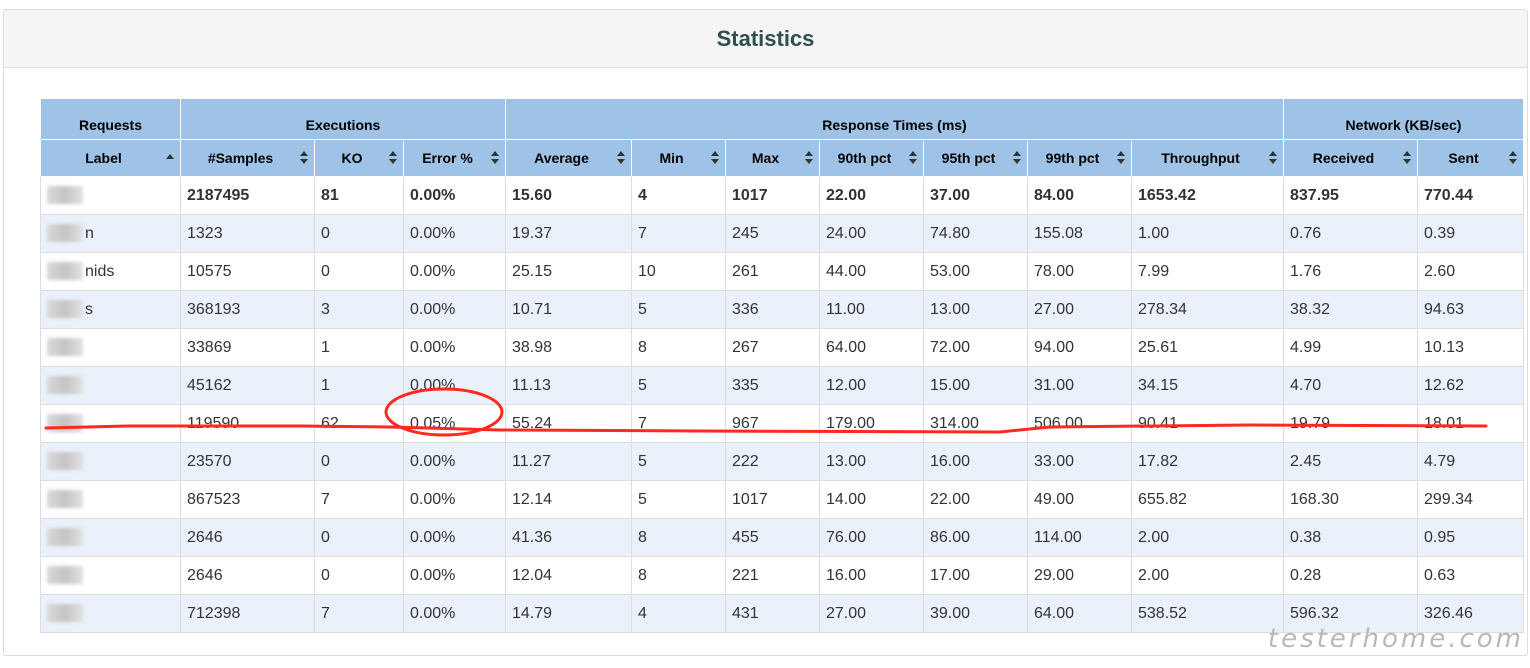 This screenshot has height=668, width=1530. I want to click on table-cell: 74.80, so click(975, 233).